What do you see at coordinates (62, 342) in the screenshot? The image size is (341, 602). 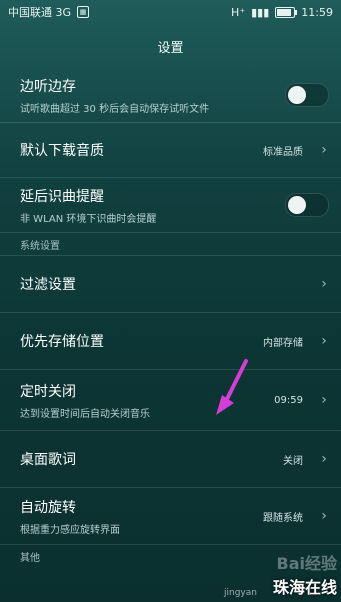 I see `setting-label: 优先存储位置` at bounding box center [62, 342].